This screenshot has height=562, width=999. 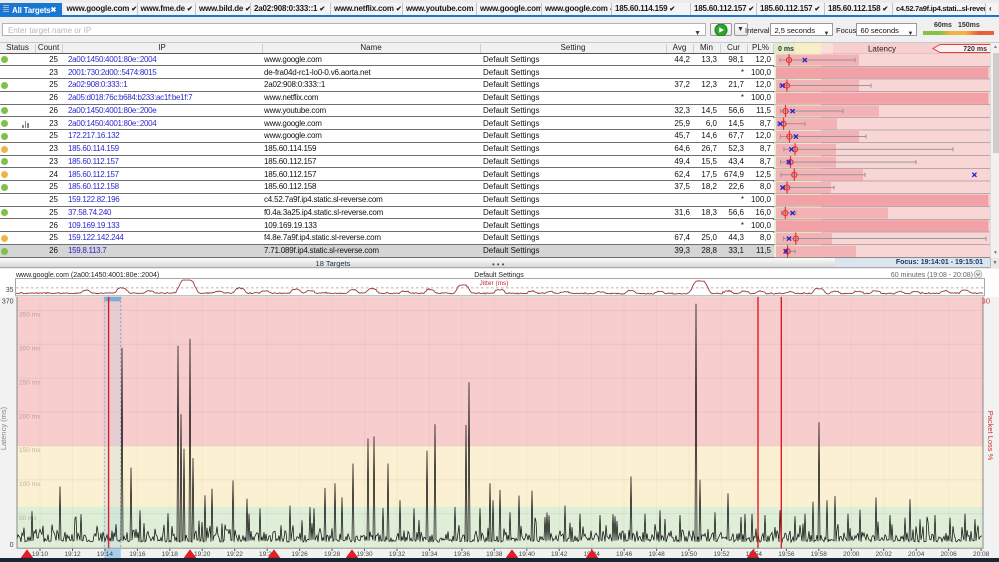 What do you see at coordinates (235, 554) in the screenshot?
I see `svg-text: 19:22` at bounding box center [235, 554].